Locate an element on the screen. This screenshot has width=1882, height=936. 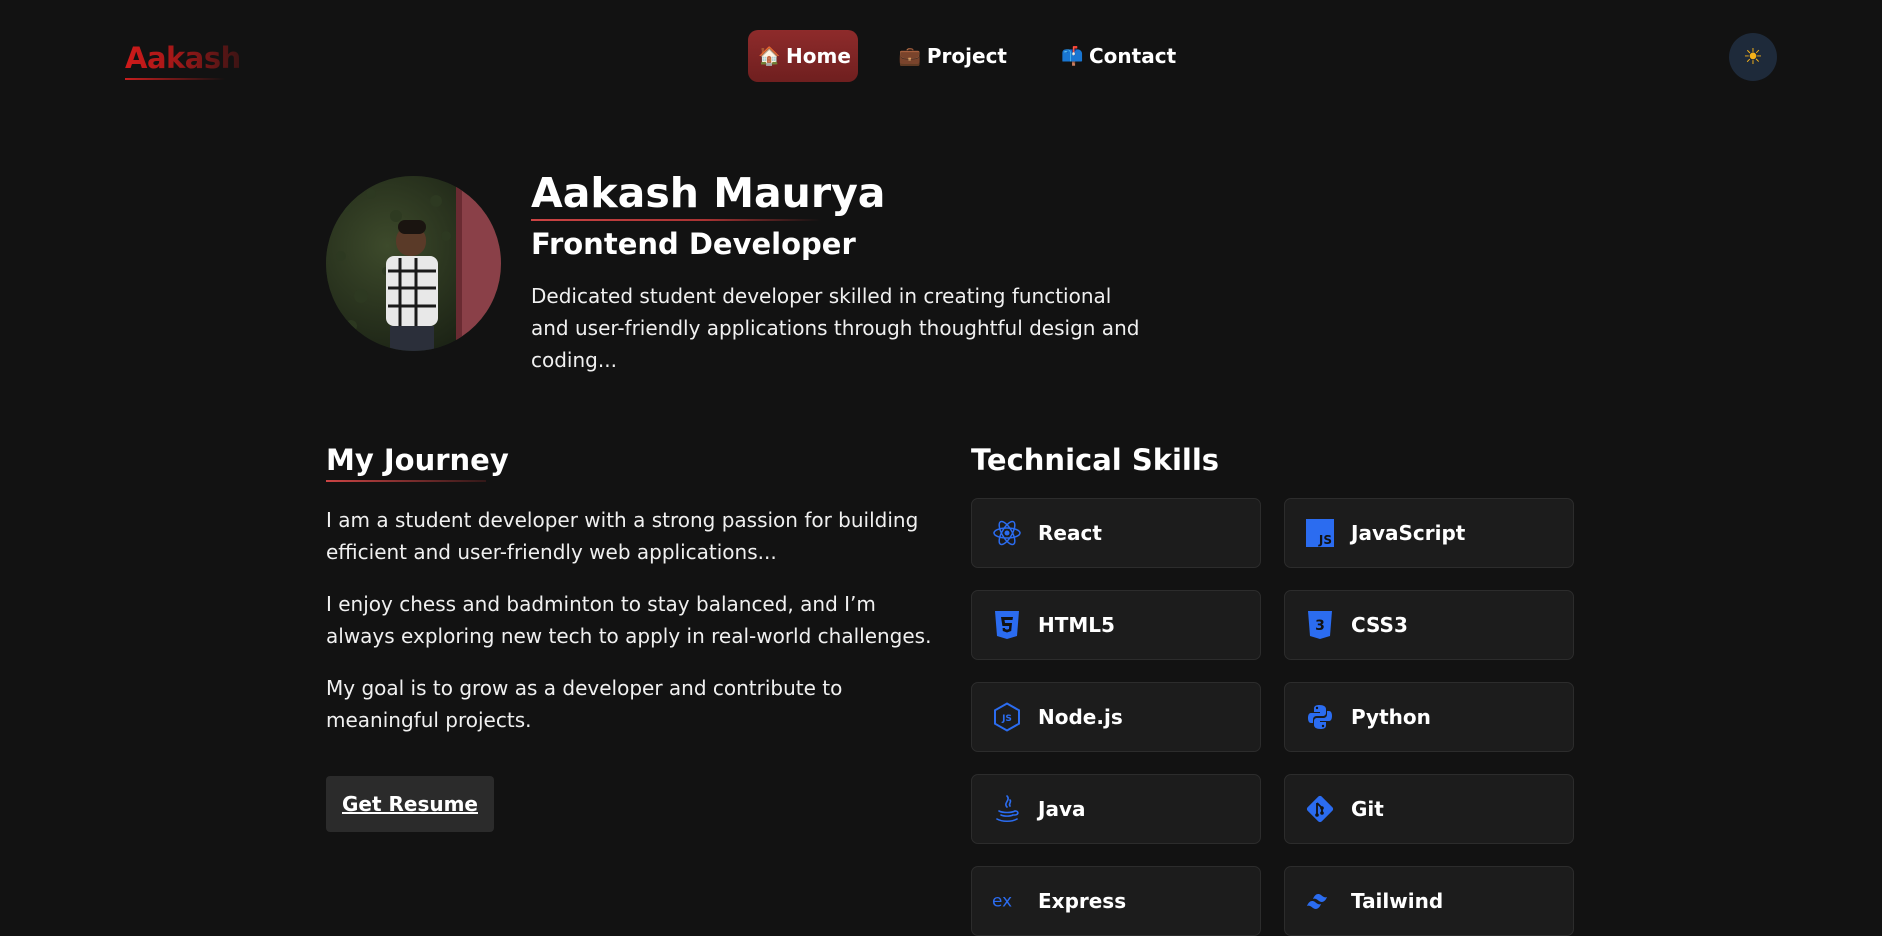
skill-label: HTML5 is located at coordinates (1076, 625).